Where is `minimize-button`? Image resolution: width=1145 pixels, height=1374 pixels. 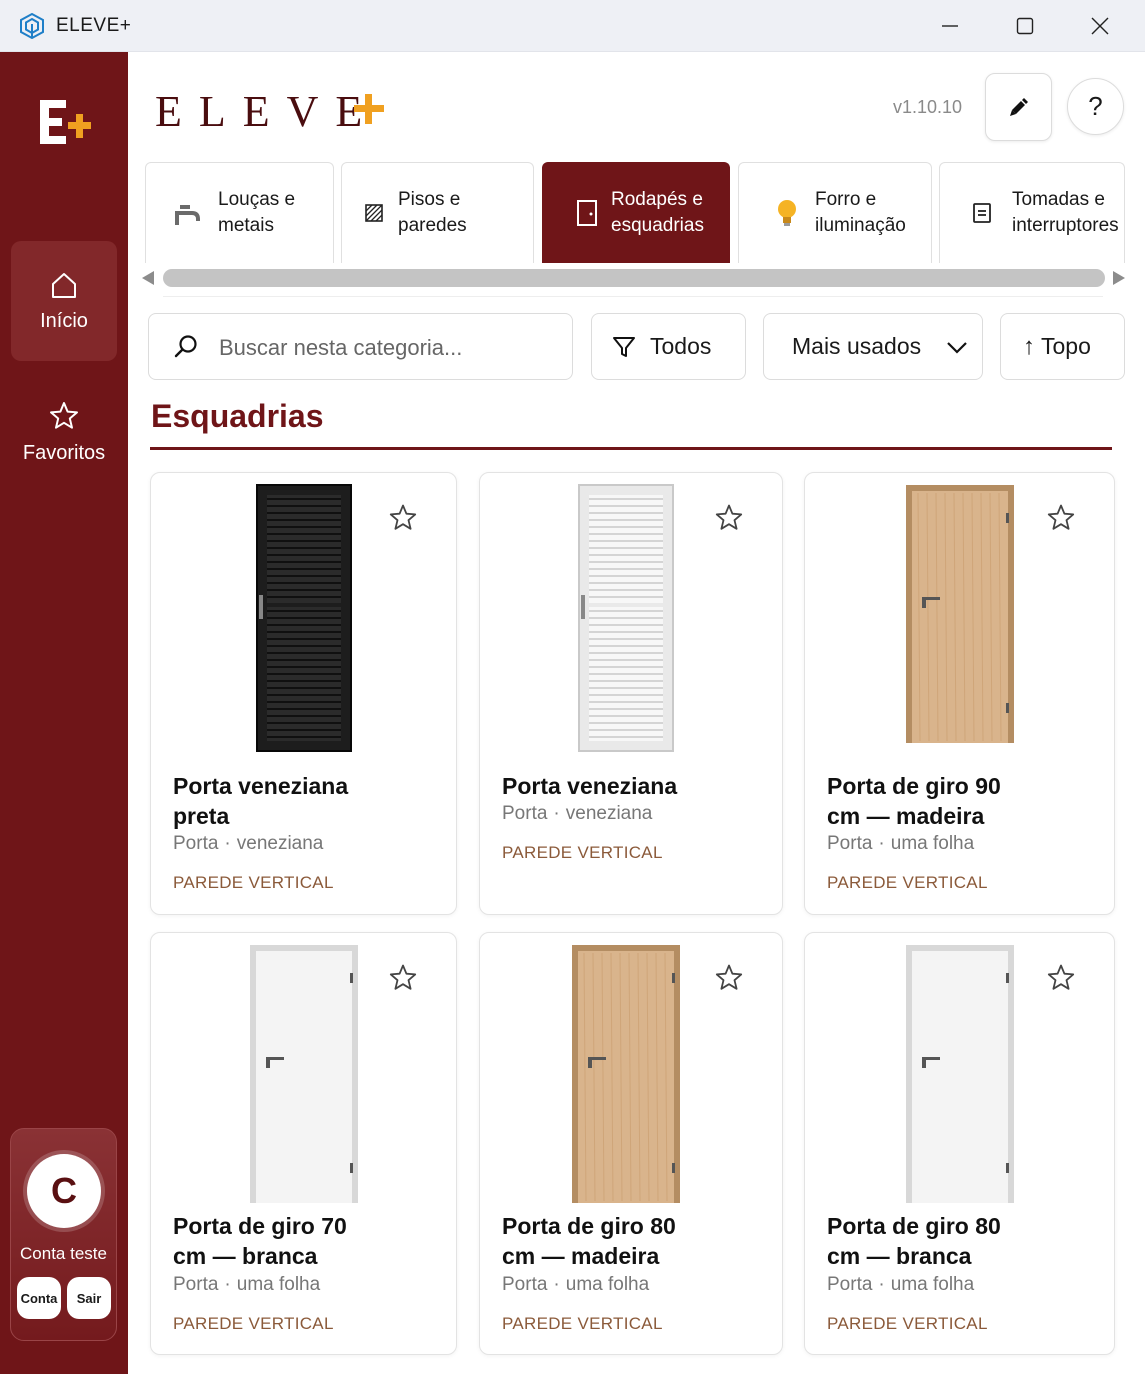
minimize-button is located at coordinates (950, 26).